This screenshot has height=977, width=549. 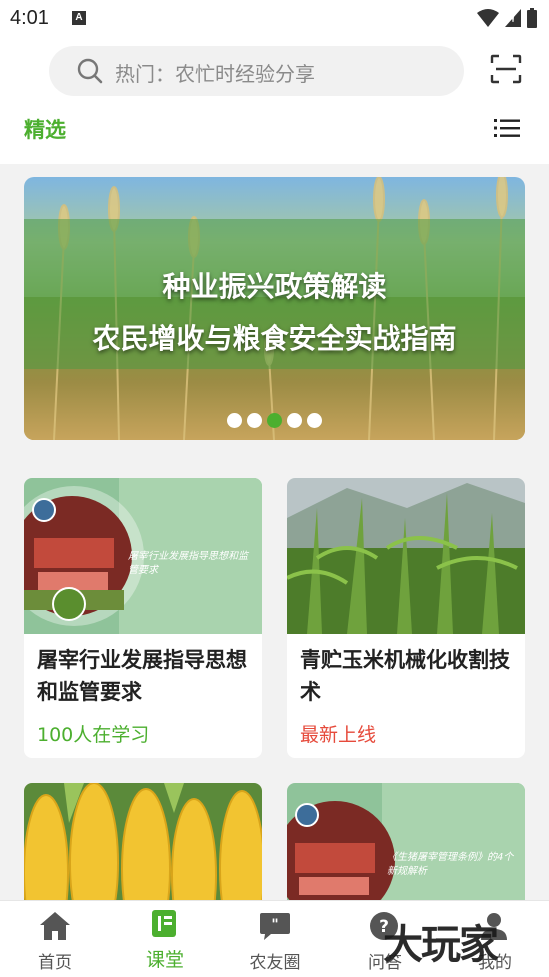 What do you see at coordinates (441, 945) in the screenshot?
I see `watermark-logo: 大玩家` at bounding box center [441, 945].